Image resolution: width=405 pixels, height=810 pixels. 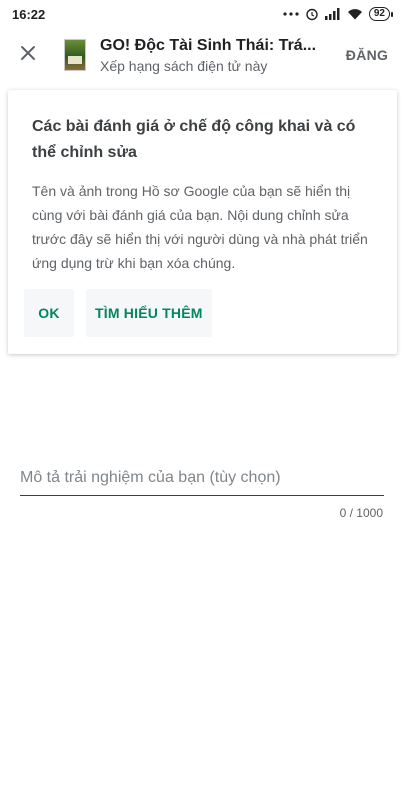 What do you see at coordinates (291, 14) in the screenshot?
I see `more-dots-icon` at bounding box center [291, 14].